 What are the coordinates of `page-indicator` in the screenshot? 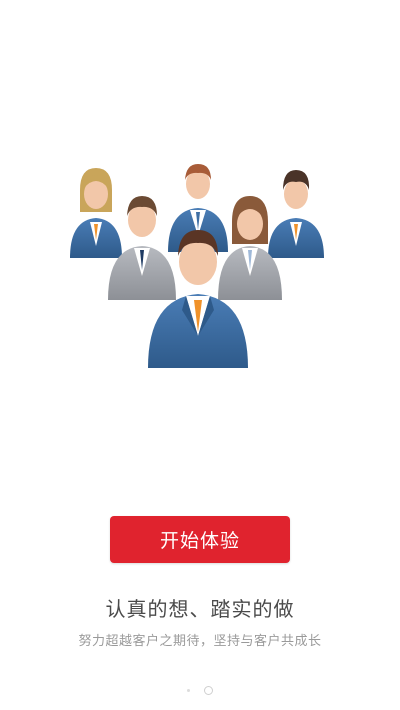 It's located at (200, 690).